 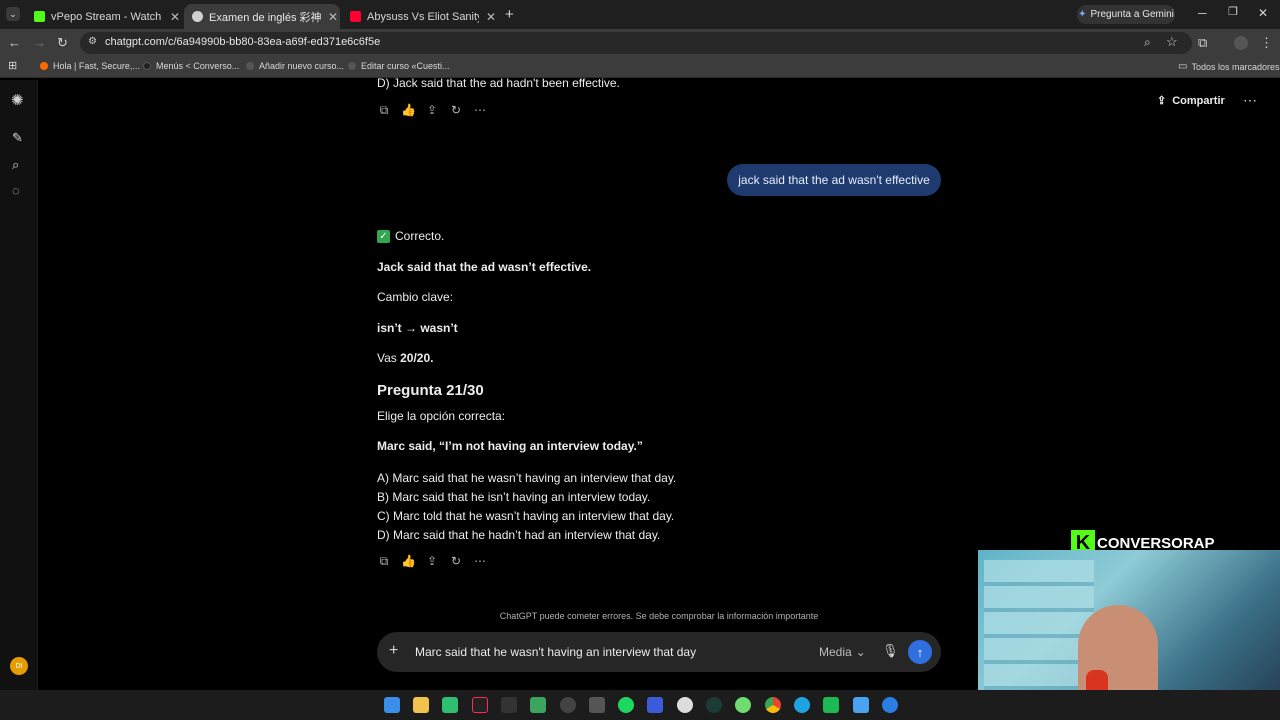 I want to click on reload-icon: ↻, so click(x=62, y=42).